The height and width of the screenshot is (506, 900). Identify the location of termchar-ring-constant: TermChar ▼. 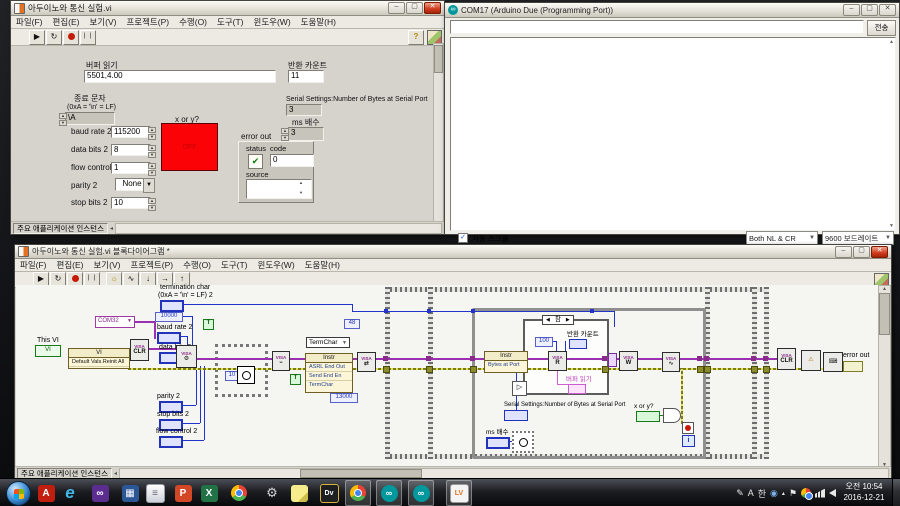
(328, 342).